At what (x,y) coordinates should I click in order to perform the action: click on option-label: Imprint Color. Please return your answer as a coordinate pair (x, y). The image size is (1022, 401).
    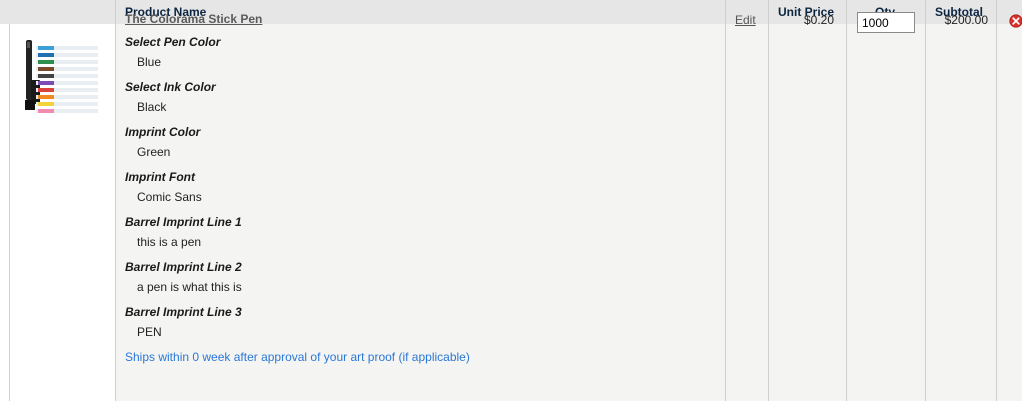
    Looking at the image, I should click on (163, 132).